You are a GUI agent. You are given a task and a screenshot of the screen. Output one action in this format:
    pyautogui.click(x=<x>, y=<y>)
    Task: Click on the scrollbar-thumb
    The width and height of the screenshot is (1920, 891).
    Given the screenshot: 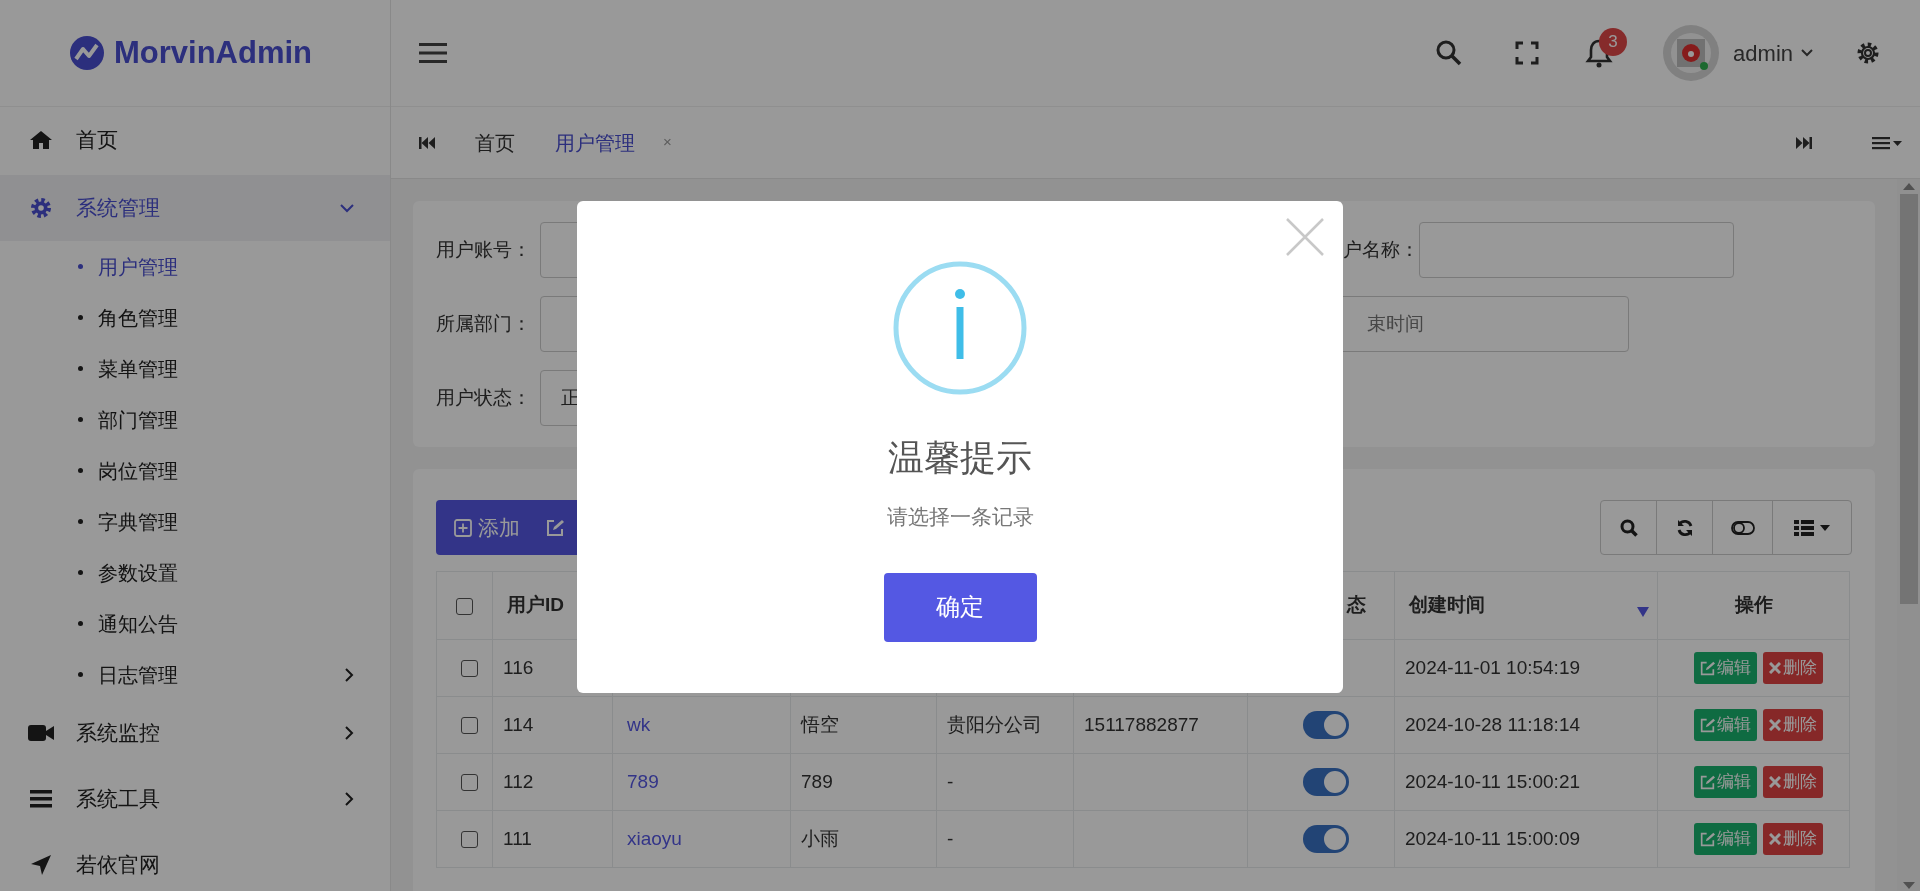 What is the action you would take?
    pyautogui.click(x=1908, y=399)
    